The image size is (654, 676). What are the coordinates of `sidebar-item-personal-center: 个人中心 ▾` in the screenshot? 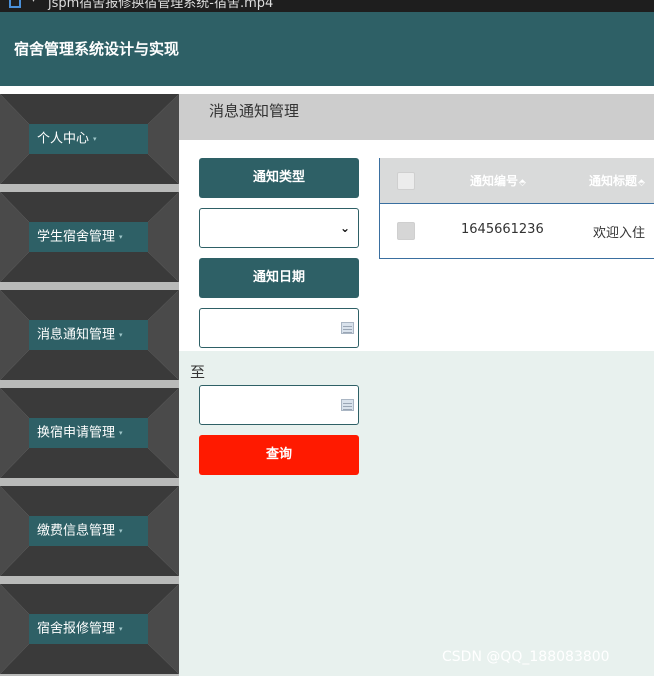 It's located at (89, 139).